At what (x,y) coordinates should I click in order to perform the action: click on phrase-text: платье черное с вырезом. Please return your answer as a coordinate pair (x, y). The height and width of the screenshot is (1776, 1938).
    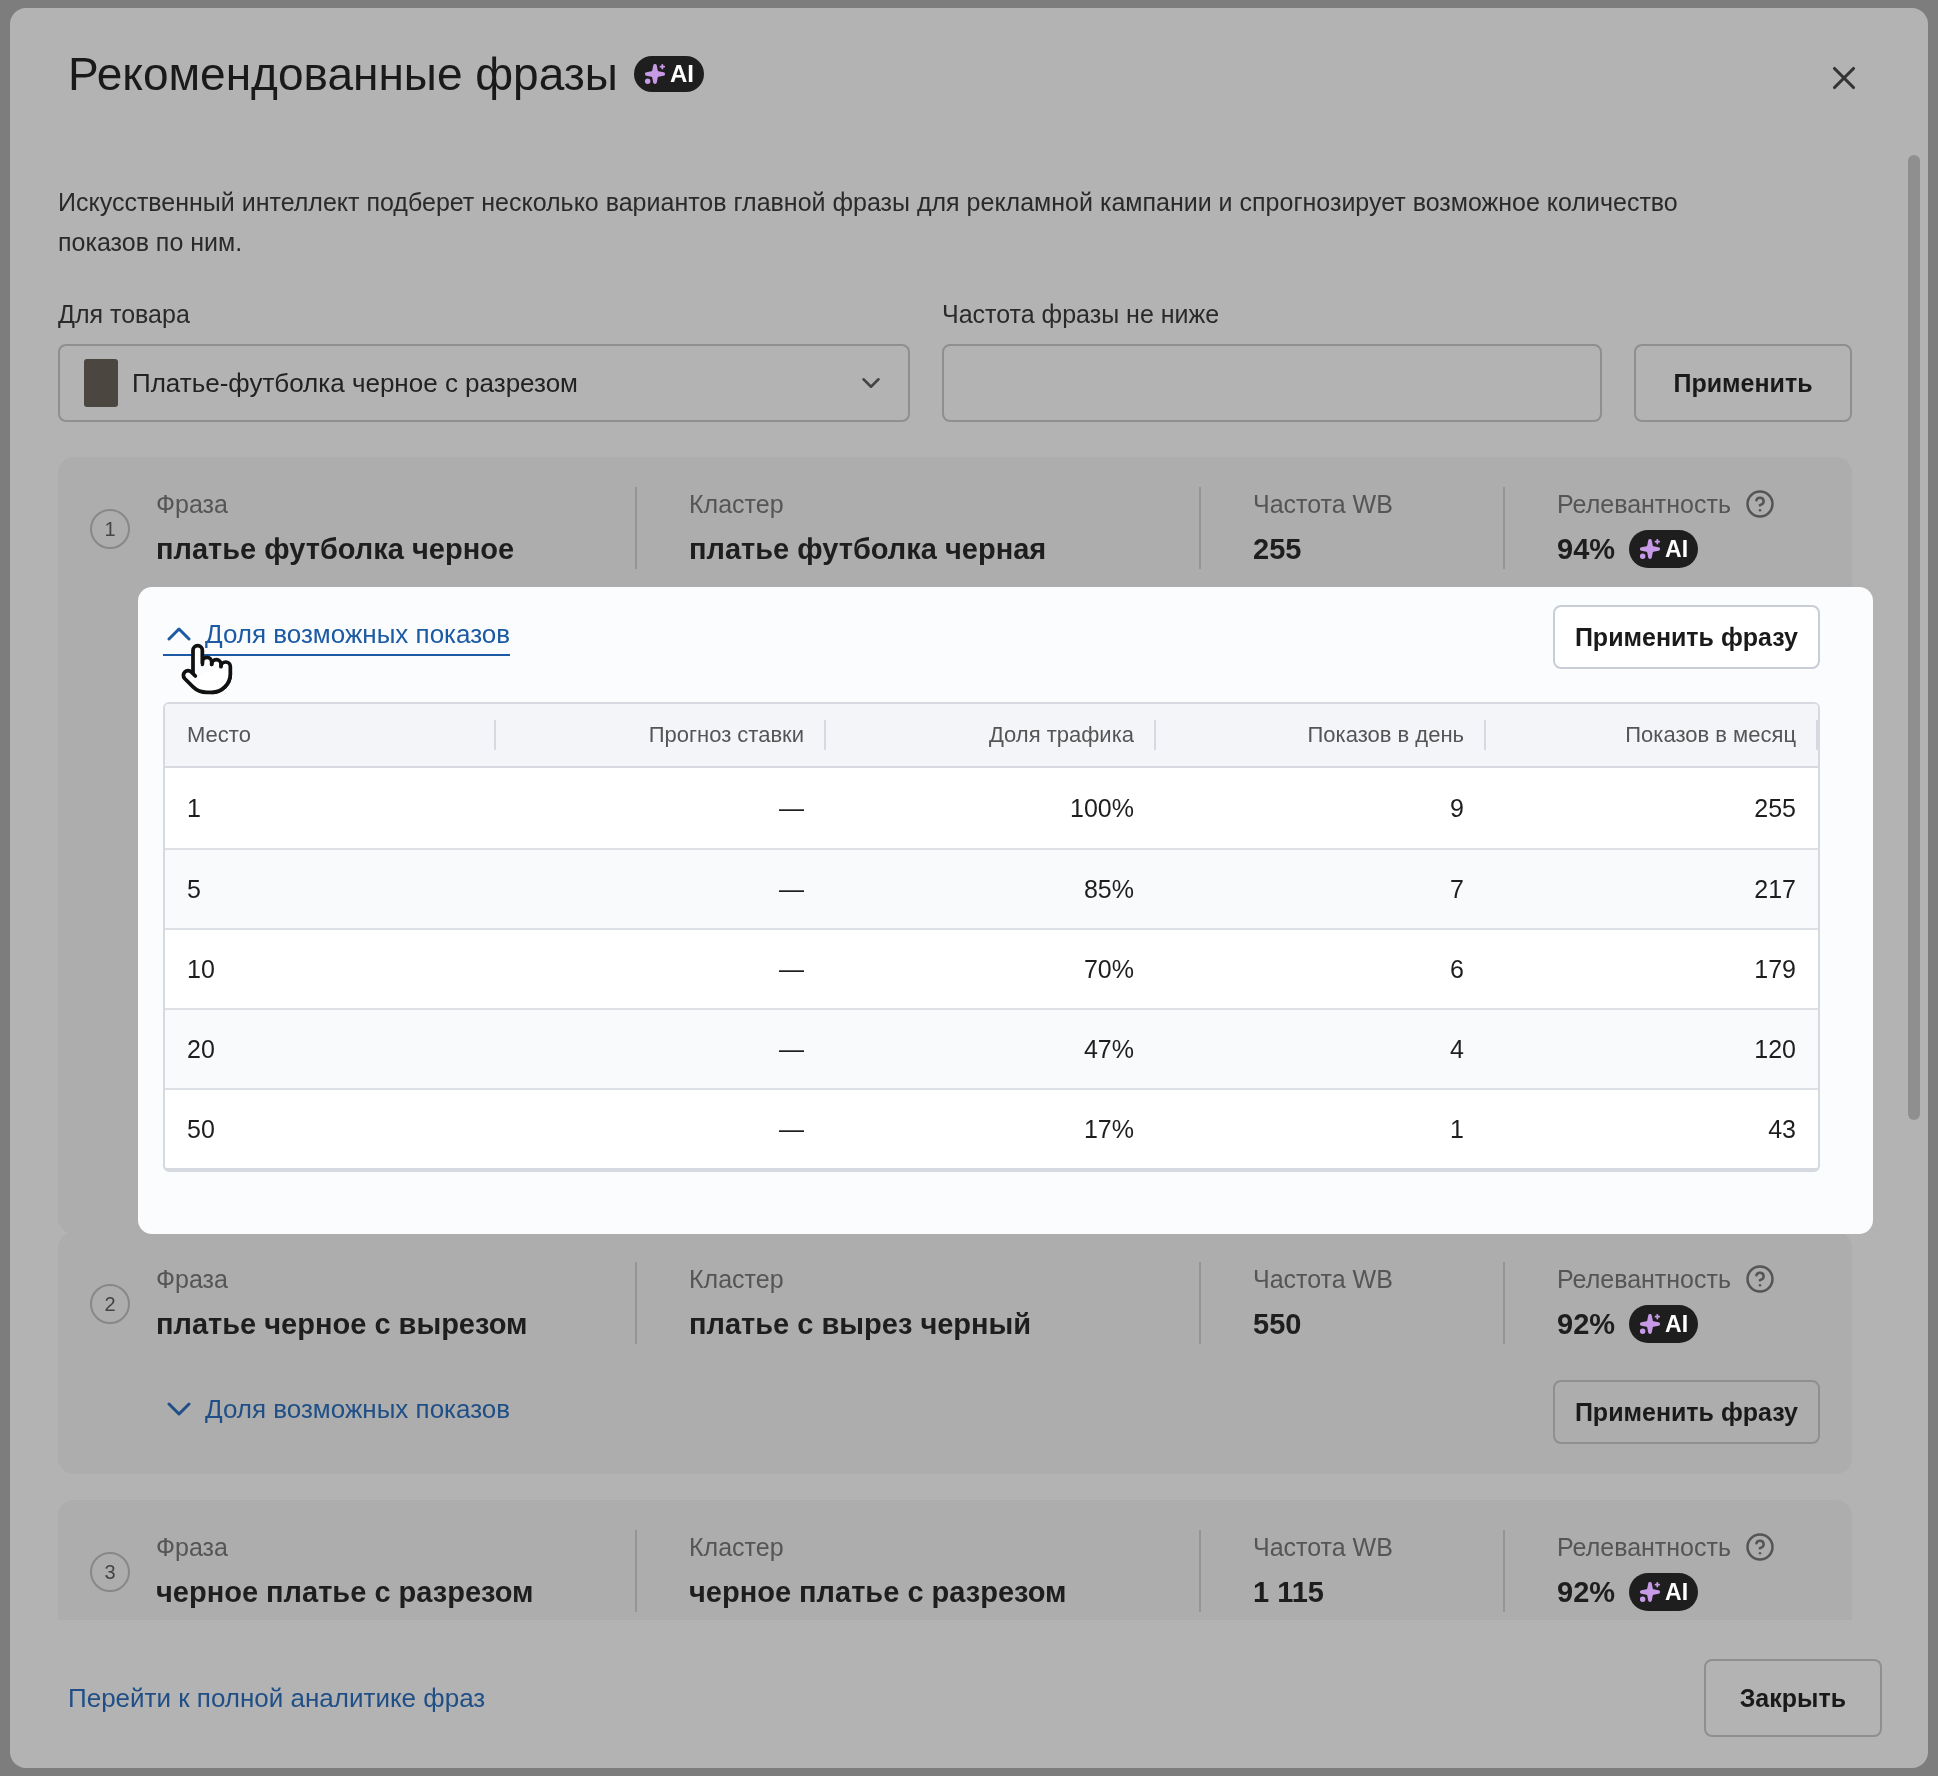
    Looking at the image, I should click on (342, 1324).